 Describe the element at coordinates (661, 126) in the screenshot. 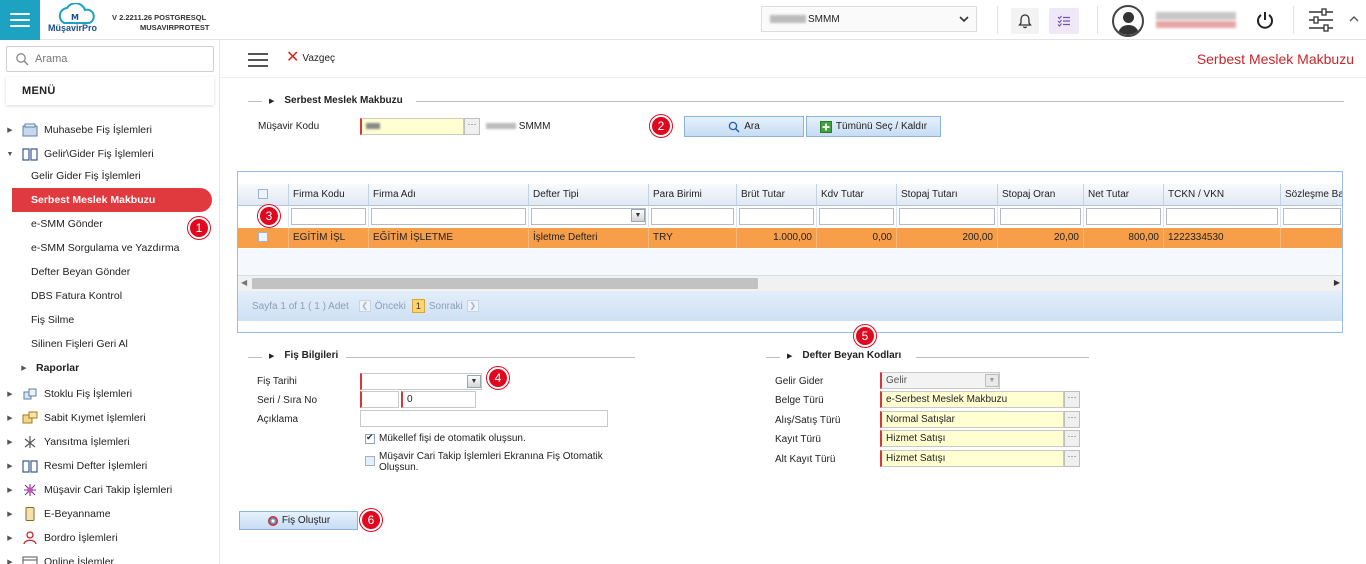

I see `step-badge-2: 2` at that location.